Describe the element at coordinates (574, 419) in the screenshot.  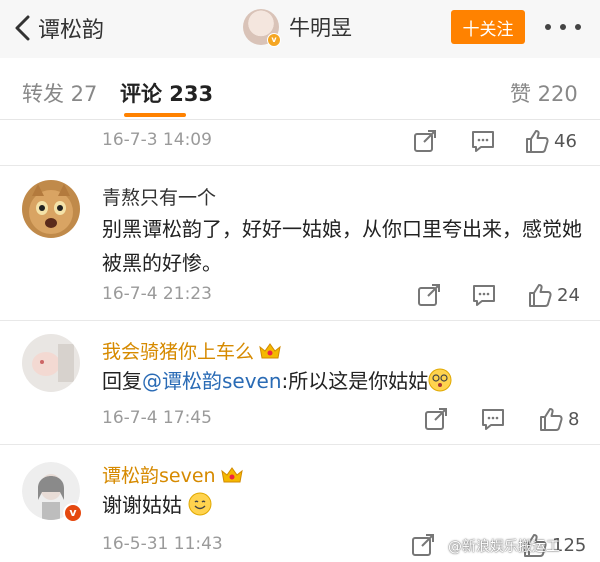
I see `like-count: 8` at that location.